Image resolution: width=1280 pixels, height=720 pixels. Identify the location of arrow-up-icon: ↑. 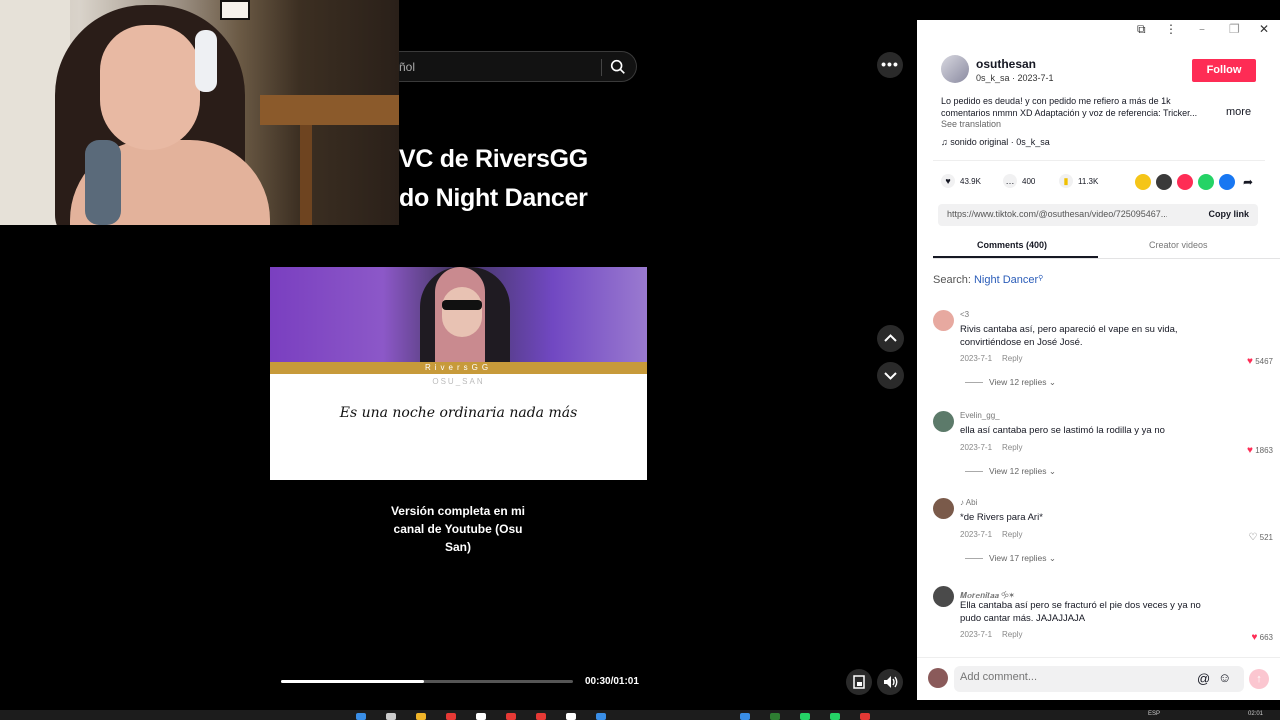
(1259, 679).